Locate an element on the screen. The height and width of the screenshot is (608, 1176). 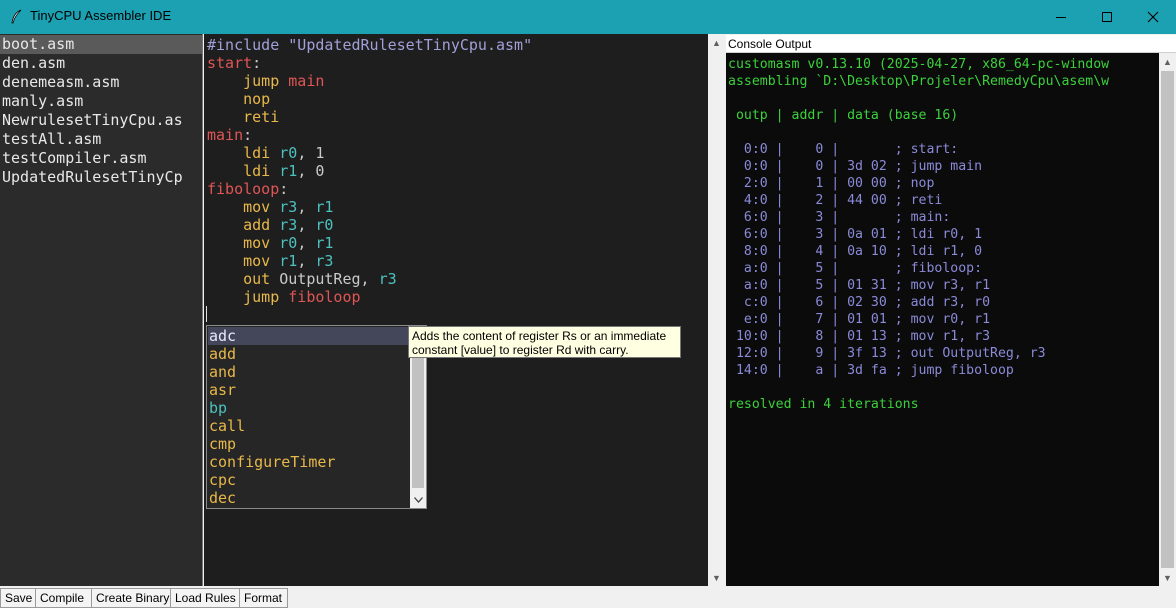
console-line: 6:0 | 3 | 0a 01 ; ldi r0, 1 is located at coordinates (855, 234).